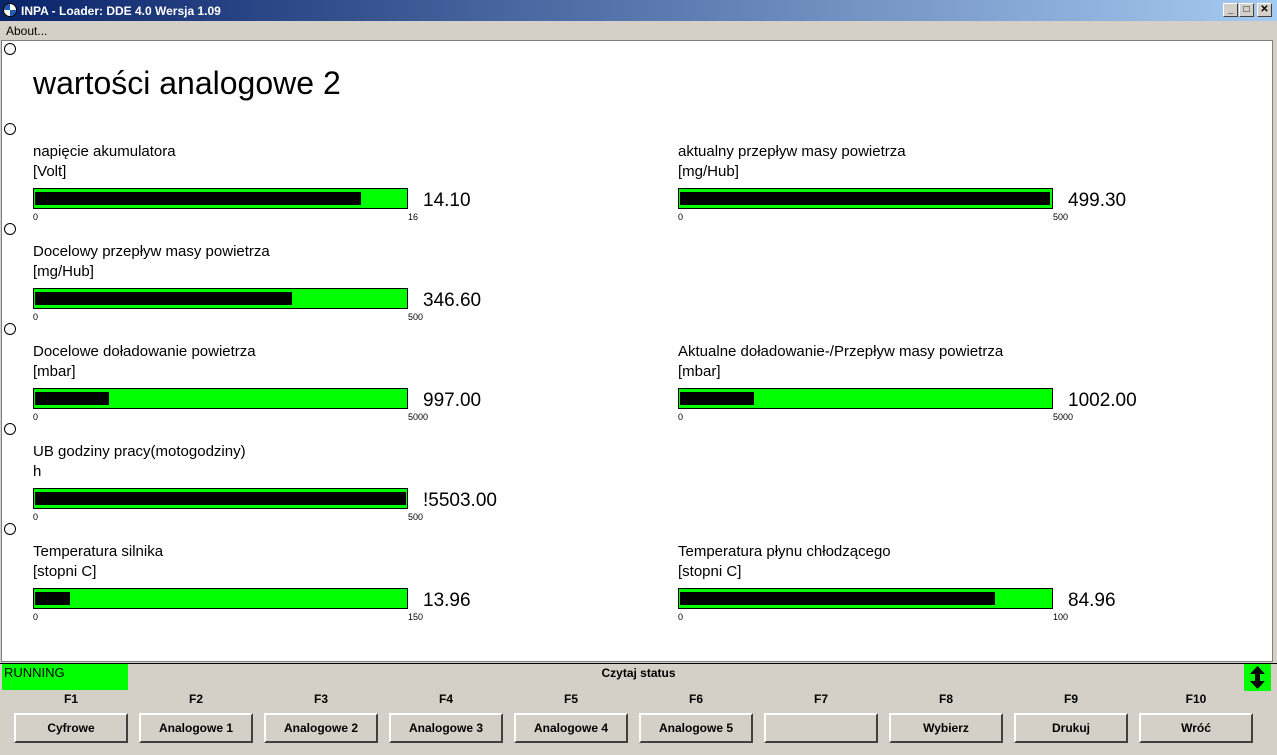  I want to click on gauge-unit: h, so click(37, 471).